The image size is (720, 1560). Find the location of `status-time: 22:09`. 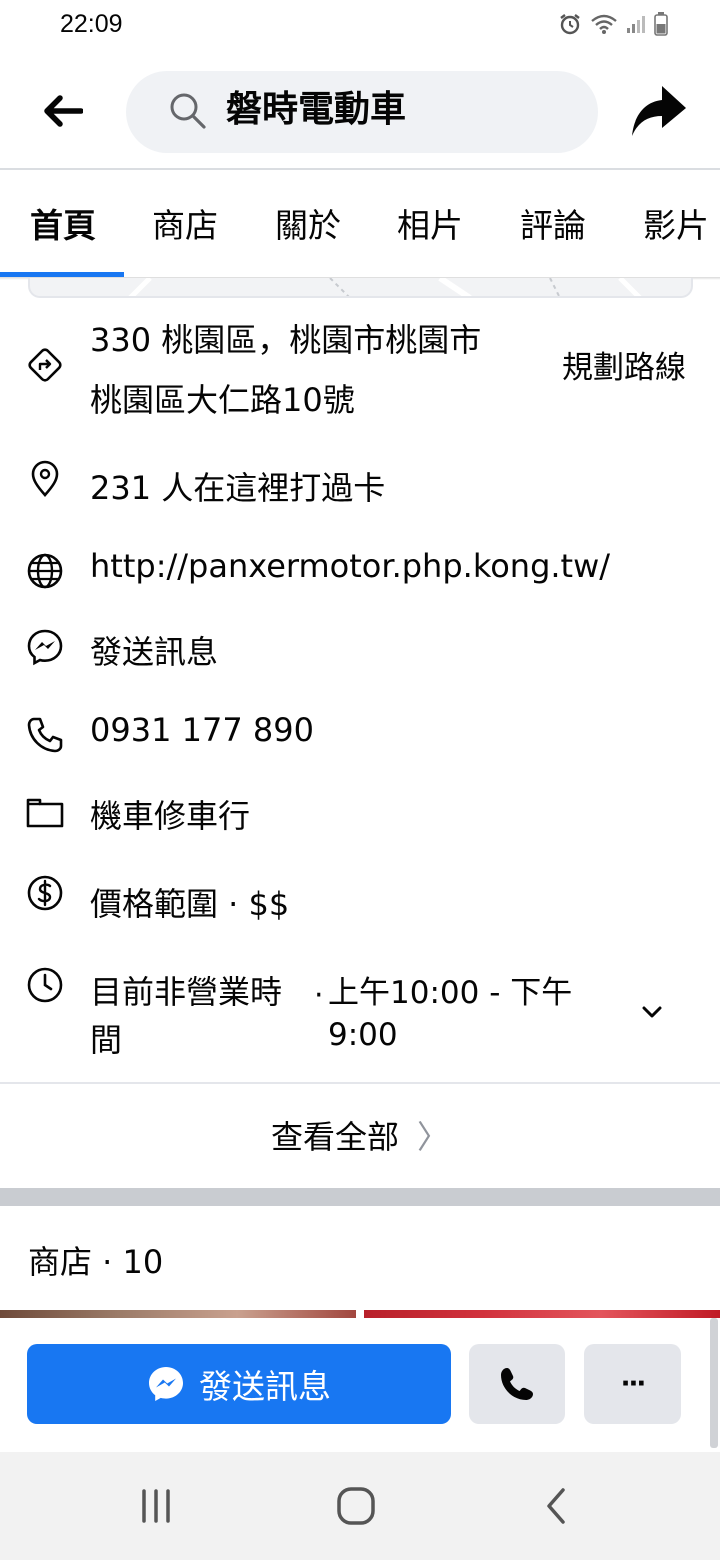

status-time: 22:09 is located at coordinates (91, 24).